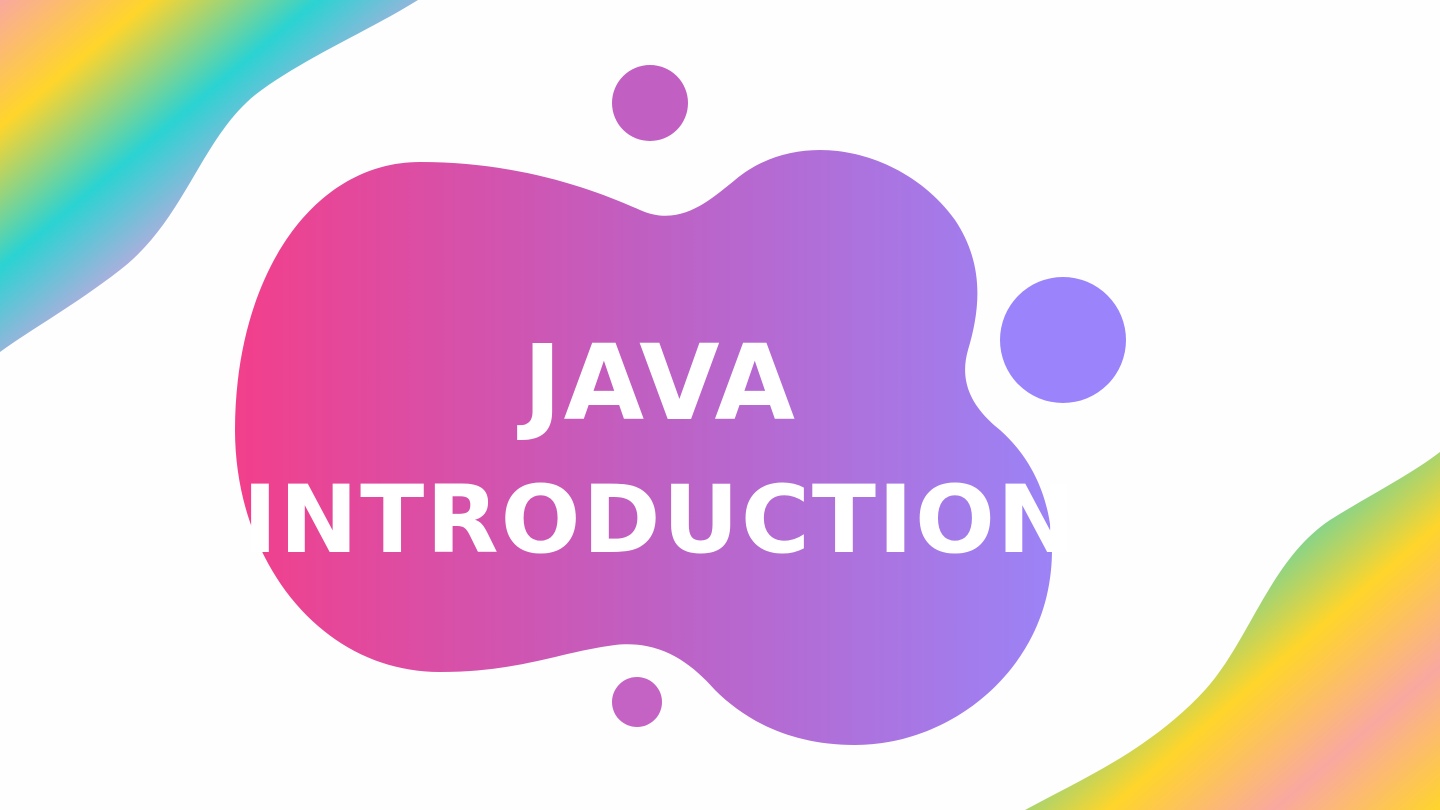 Image resolution: width=1440 pixels, height=810 pixels. I want to click on slide-title-line-2: INTRODUCTION, so click(660, 520).